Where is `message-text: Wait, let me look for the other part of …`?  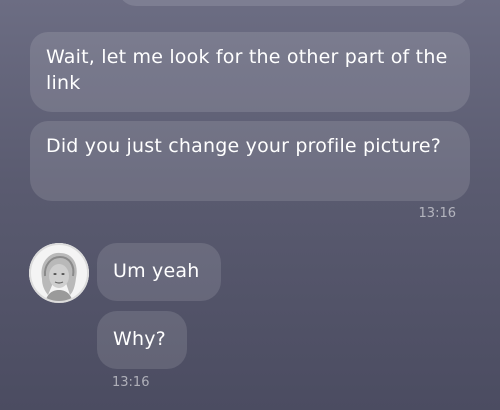 message-text: Wait, let me look for the other part of … is located at coordinates (247, 70).